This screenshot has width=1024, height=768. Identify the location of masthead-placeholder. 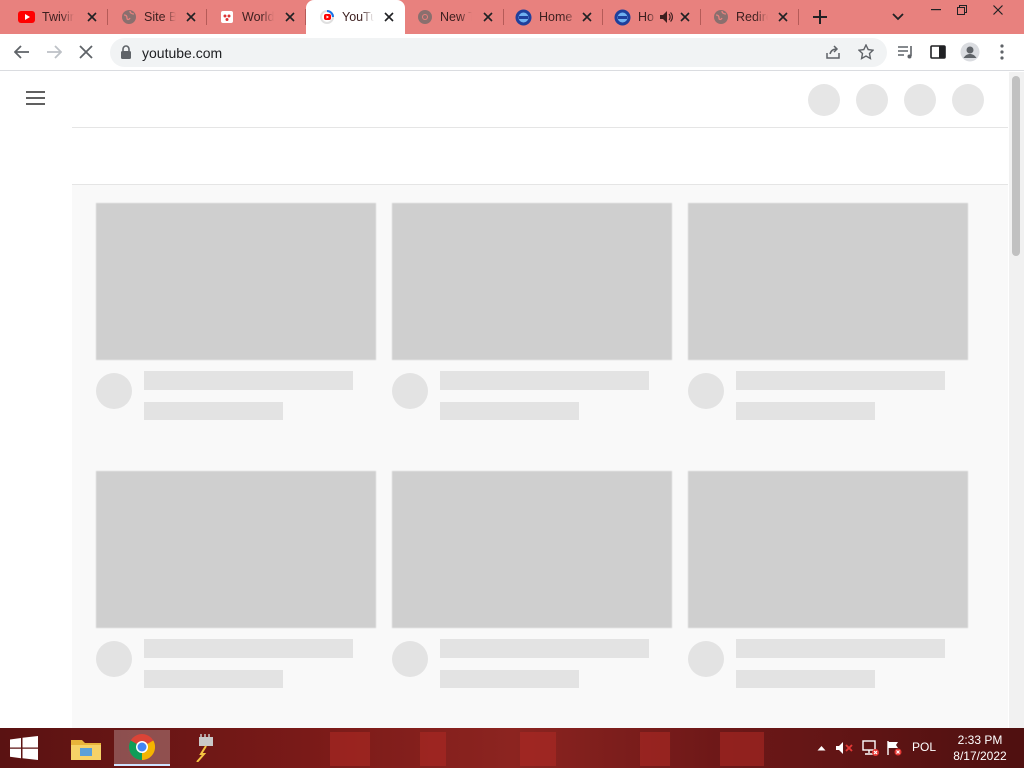
(540, 100).